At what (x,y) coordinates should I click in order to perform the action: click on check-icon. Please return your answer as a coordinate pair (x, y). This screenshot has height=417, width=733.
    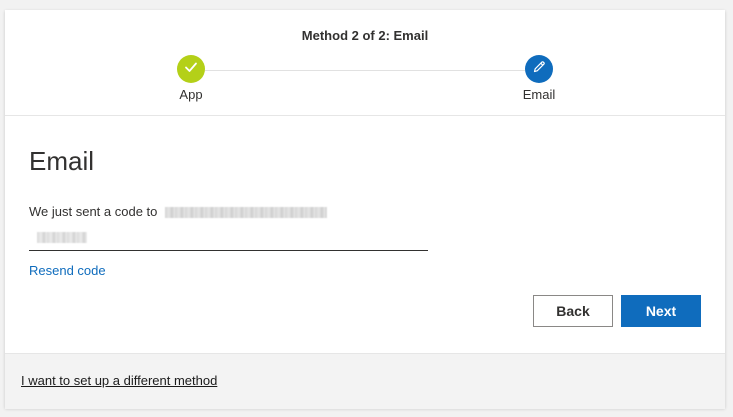
    Looking at the image, I should click on (191, 69).